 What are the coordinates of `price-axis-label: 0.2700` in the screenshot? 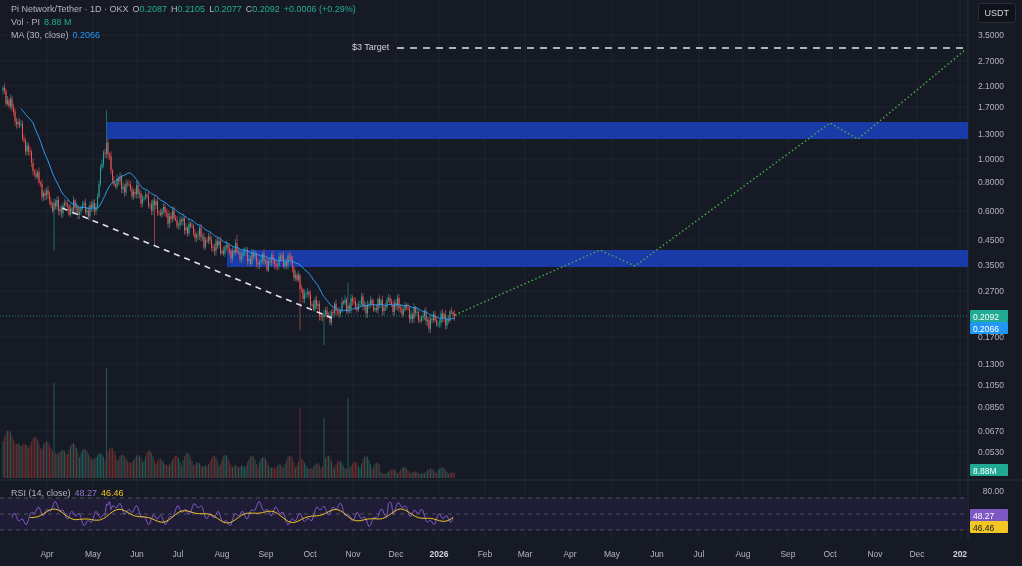 It's located at (991, 291).